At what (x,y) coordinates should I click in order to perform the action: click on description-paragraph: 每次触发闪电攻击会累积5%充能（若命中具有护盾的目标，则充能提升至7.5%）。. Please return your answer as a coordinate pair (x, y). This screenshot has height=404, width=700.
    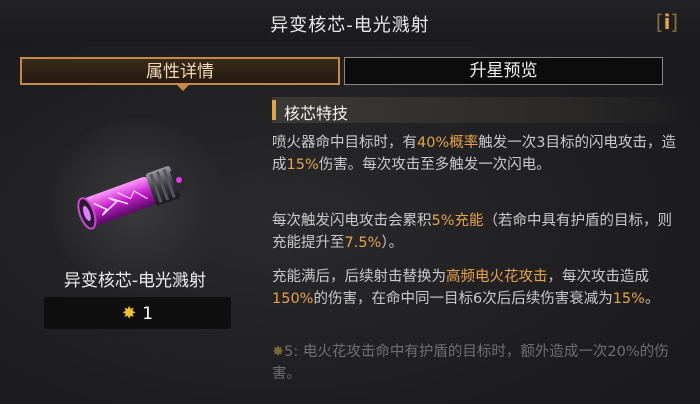
    Looking at the image, I should click on (472, 232).